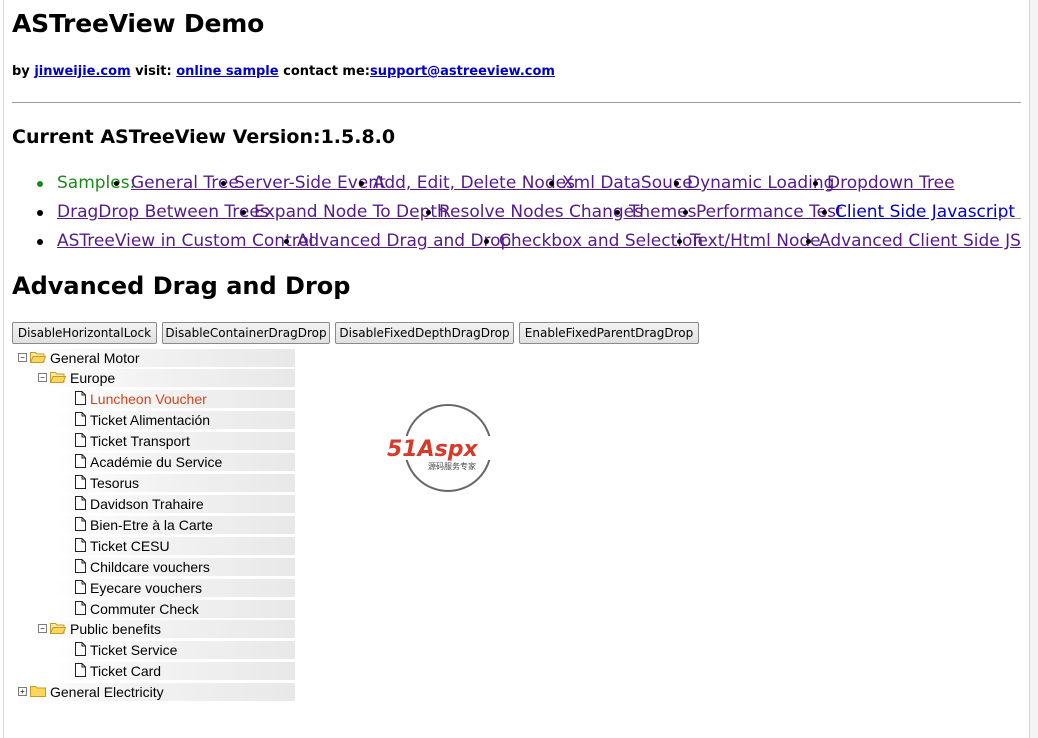 This screenshot has width=1038, height=738. I want to click on tree-leaf-ticket-cesu: Ticket CESU, so click(175, 546).